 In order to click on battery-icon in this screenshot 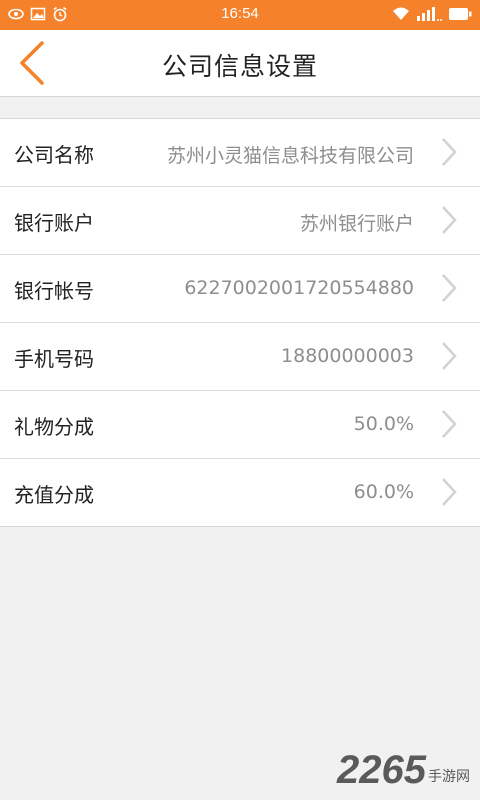, I will do `click(460, 14)`.